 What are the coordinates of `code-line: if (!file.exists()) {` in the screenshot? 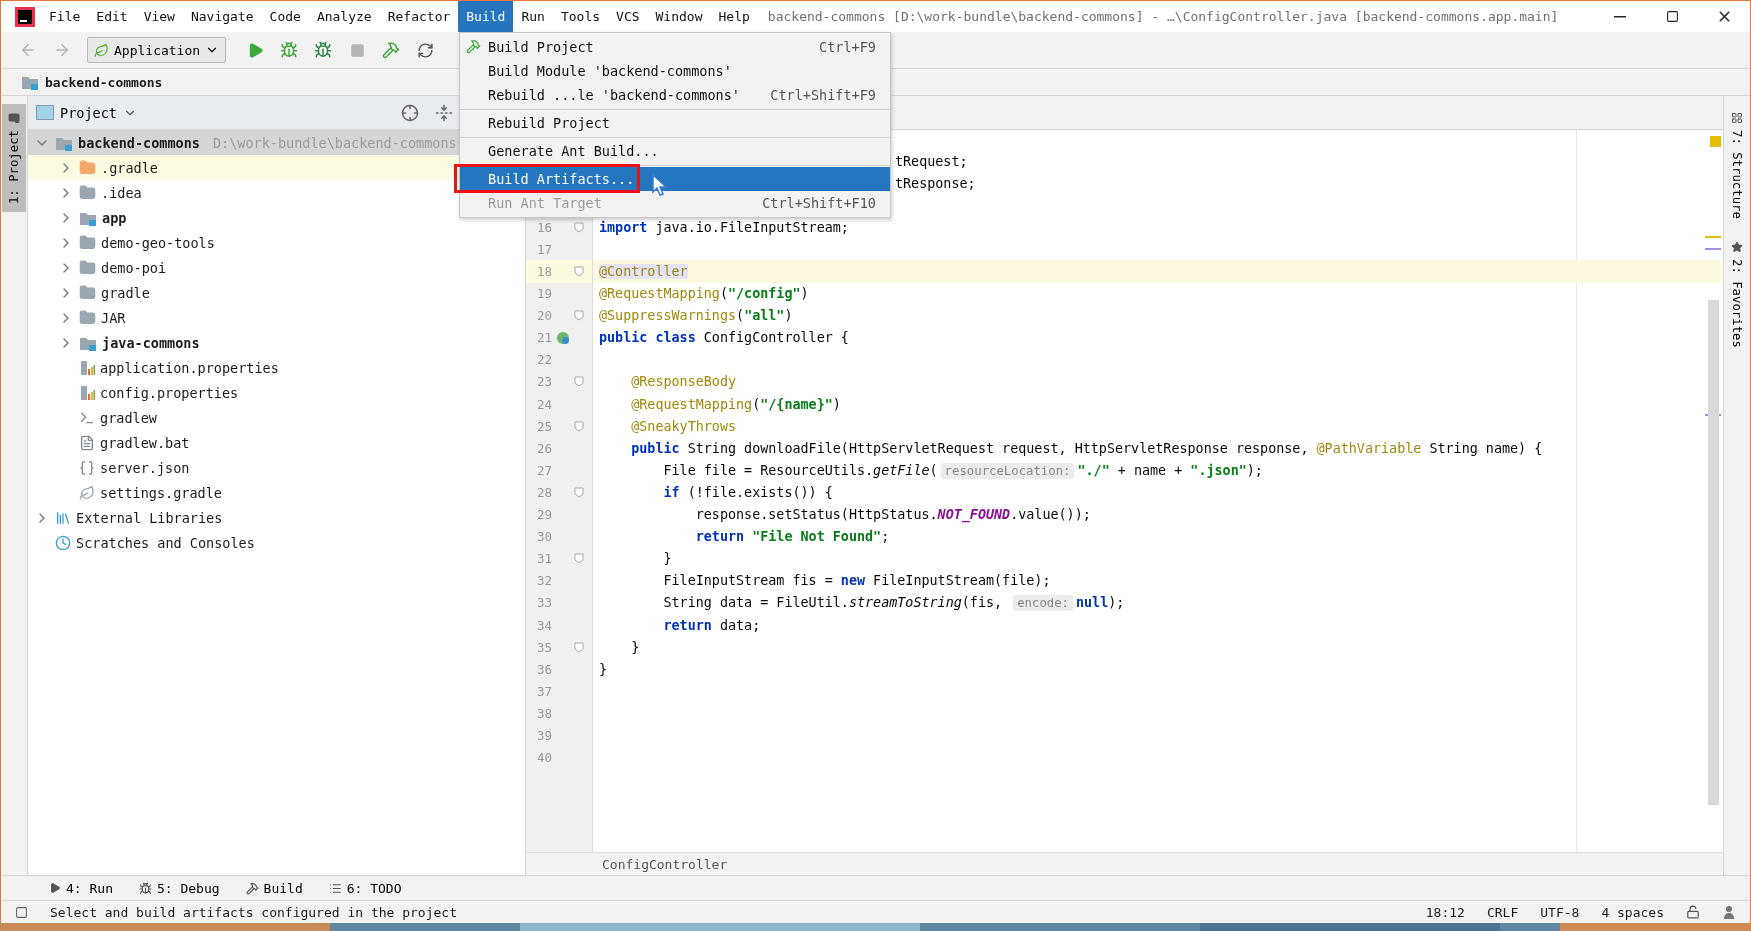 It's located at (747, 492).